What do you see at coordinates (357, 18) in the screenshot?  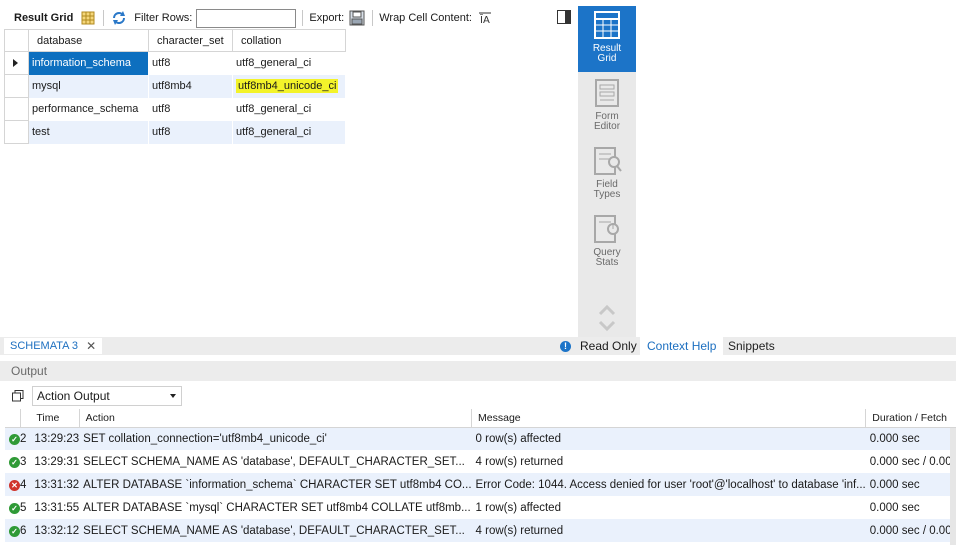 I see `export-icon` at bounding box center [357, 18].